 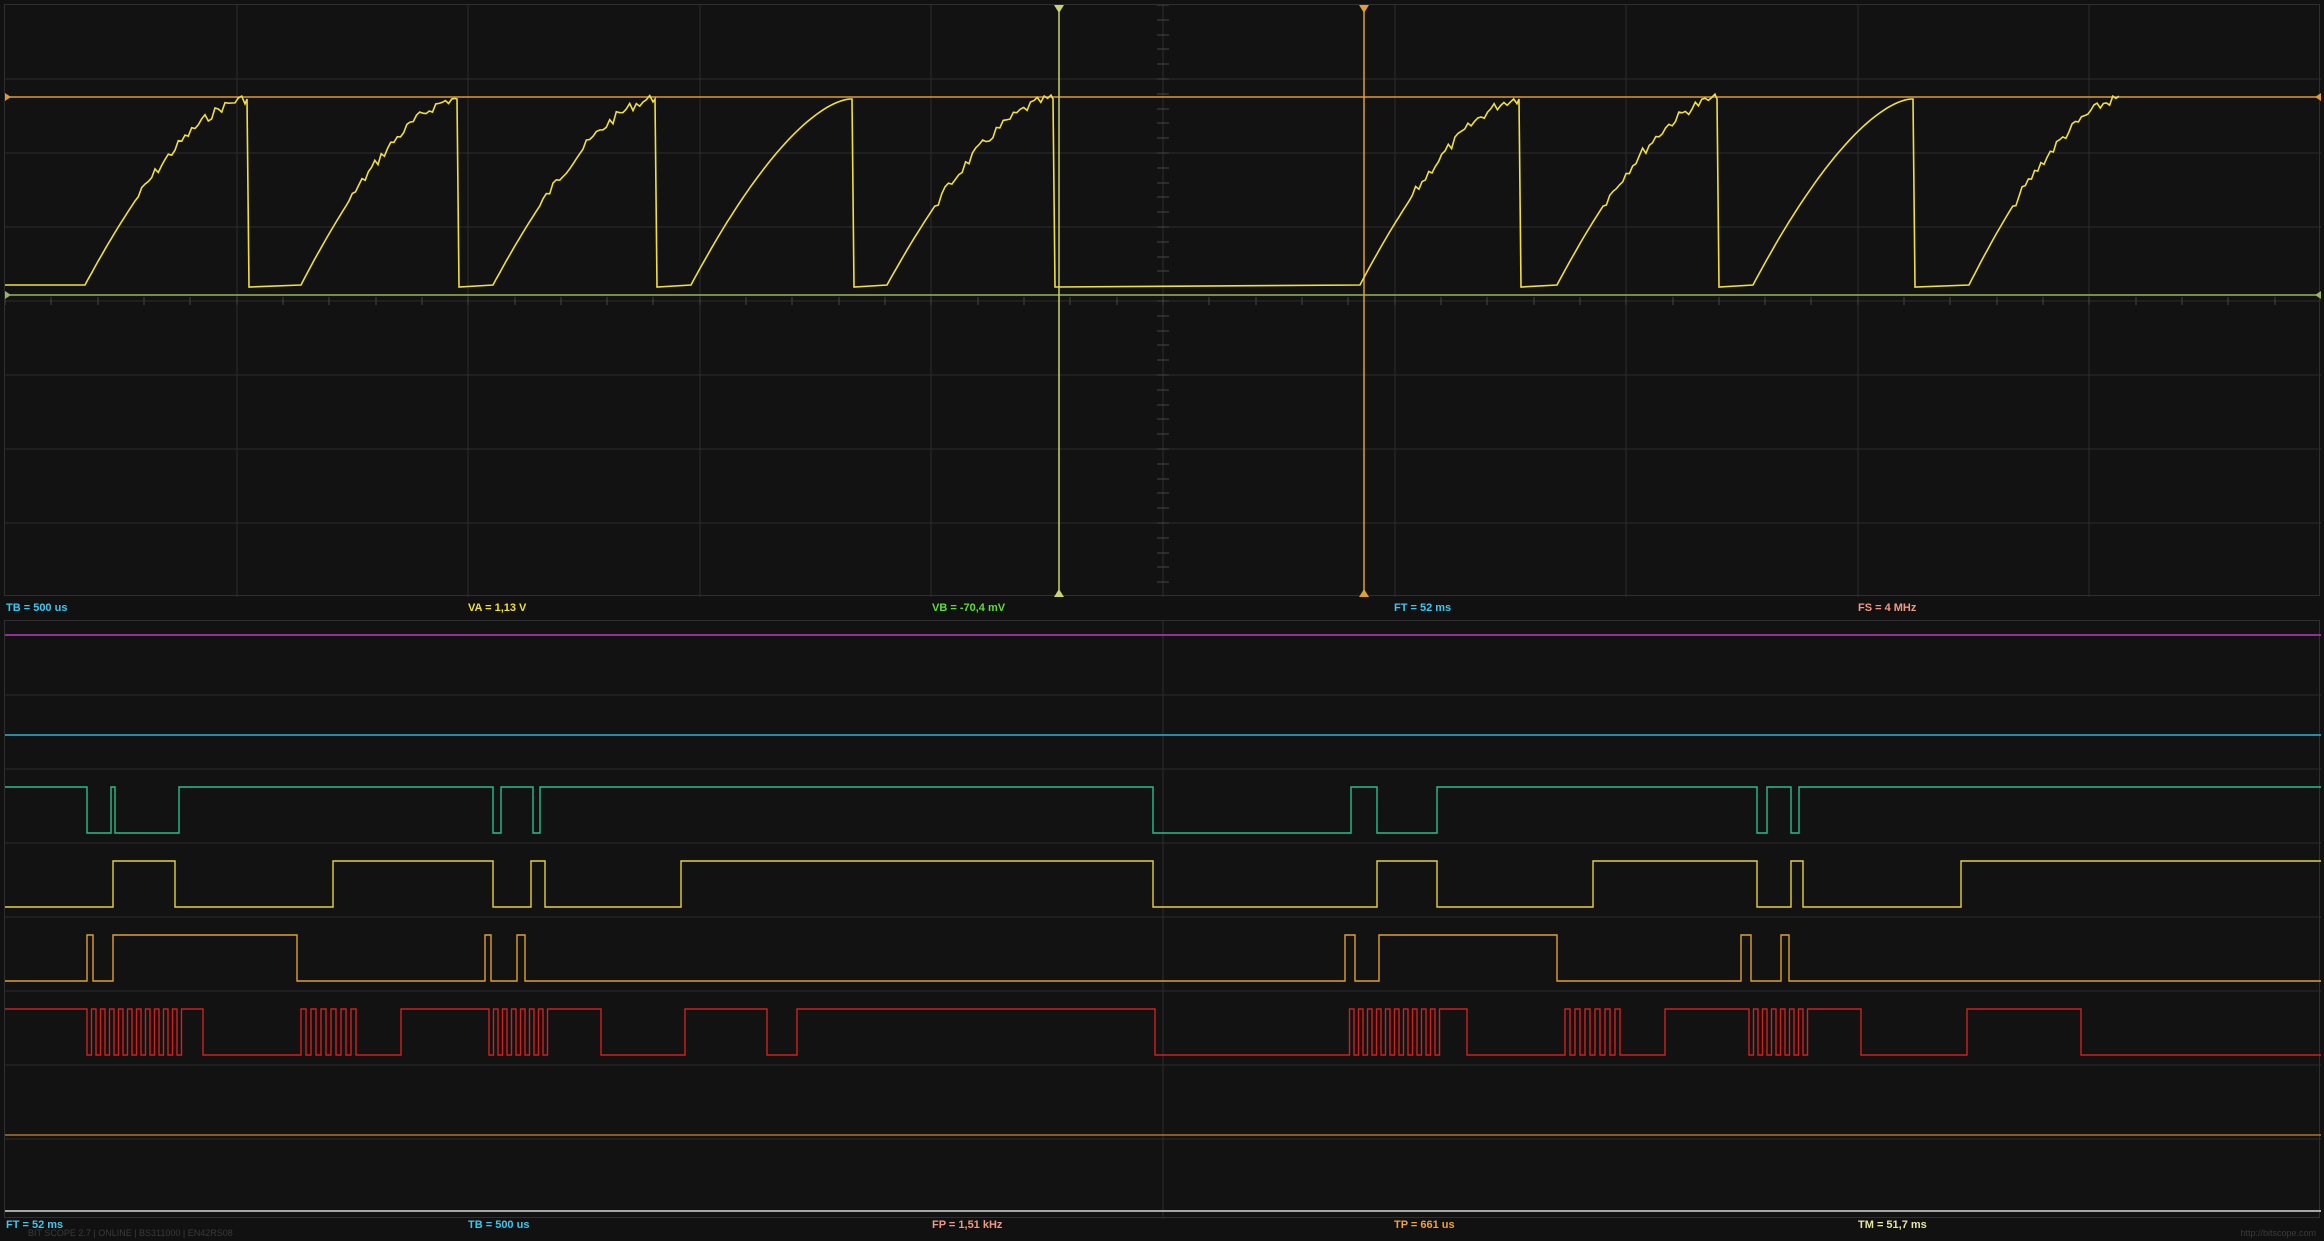 I want to click on pulse-period-readout: TP = 661 us, so click(x=1424, y=1225).